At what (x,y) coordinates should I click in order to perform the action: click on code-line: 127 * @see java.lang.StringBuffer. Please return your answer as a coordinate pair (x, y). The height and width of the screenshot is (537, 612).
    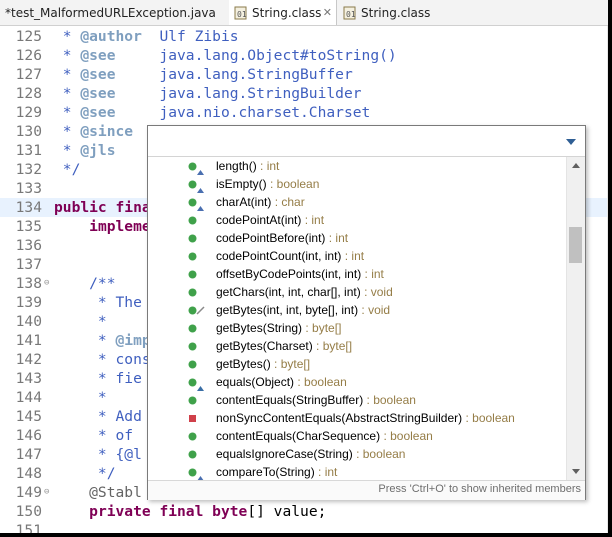
    Looking at the image, I should click on (304, 74).